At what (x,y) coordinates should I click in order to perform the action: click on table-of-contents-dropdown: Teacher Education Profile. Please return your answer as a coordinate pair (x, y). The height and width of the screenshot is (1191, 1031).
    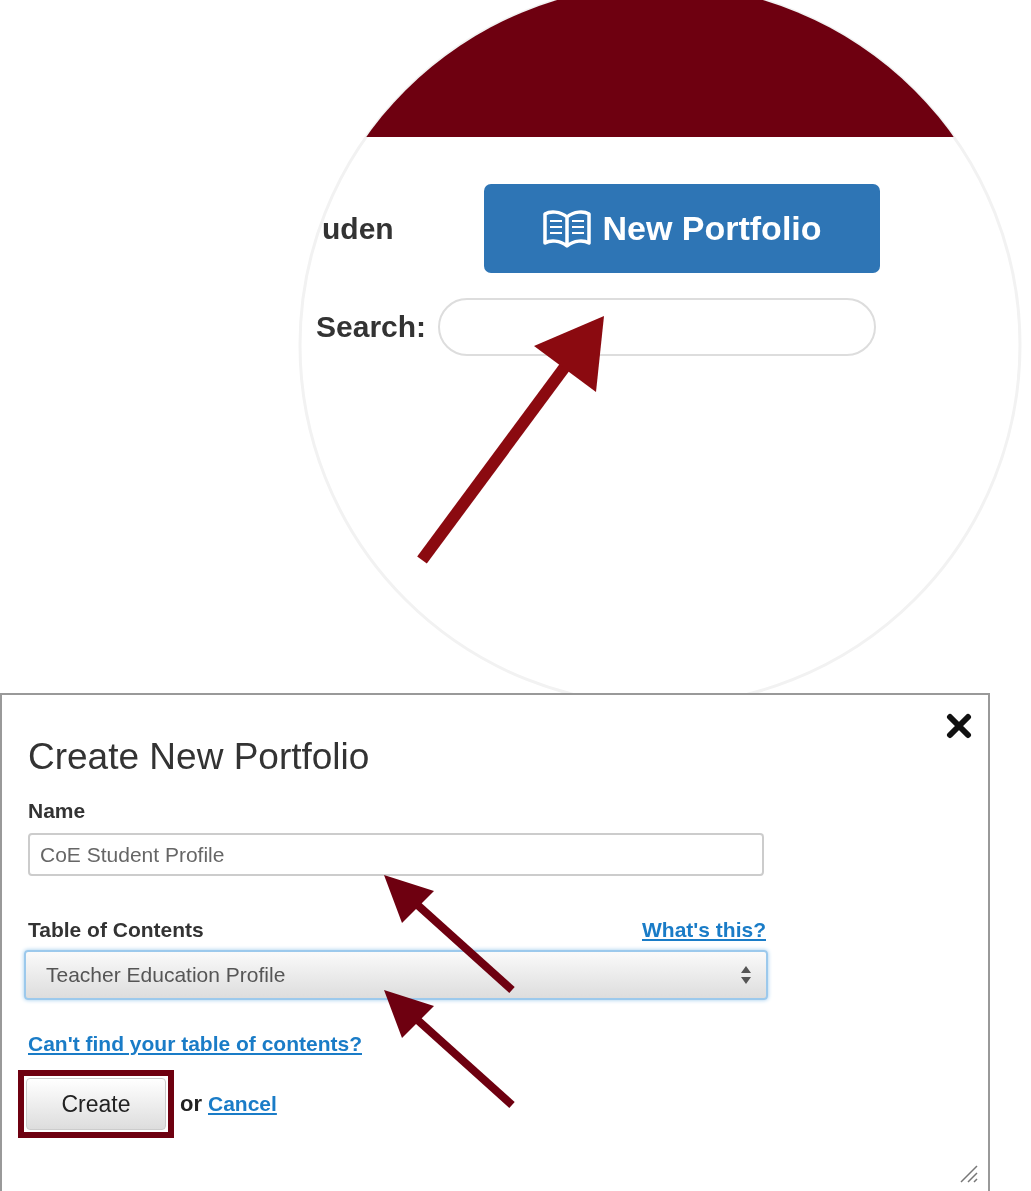
    Looking at the image, I should click on (396, 975).